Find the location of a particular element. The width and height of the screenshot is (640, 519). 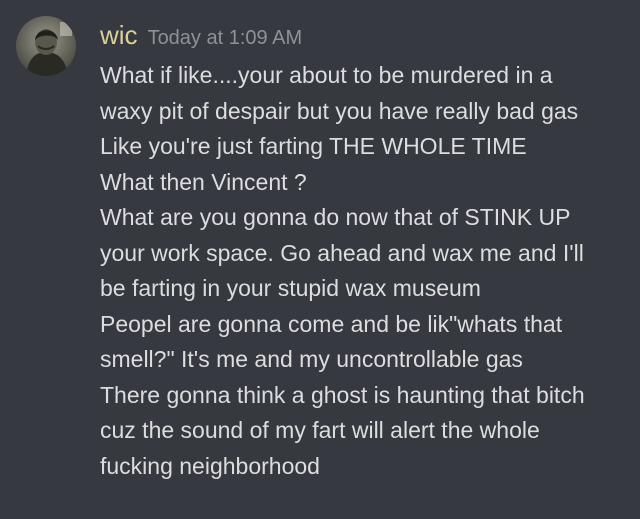

avatar-icon is located at coordinates (46, 46).